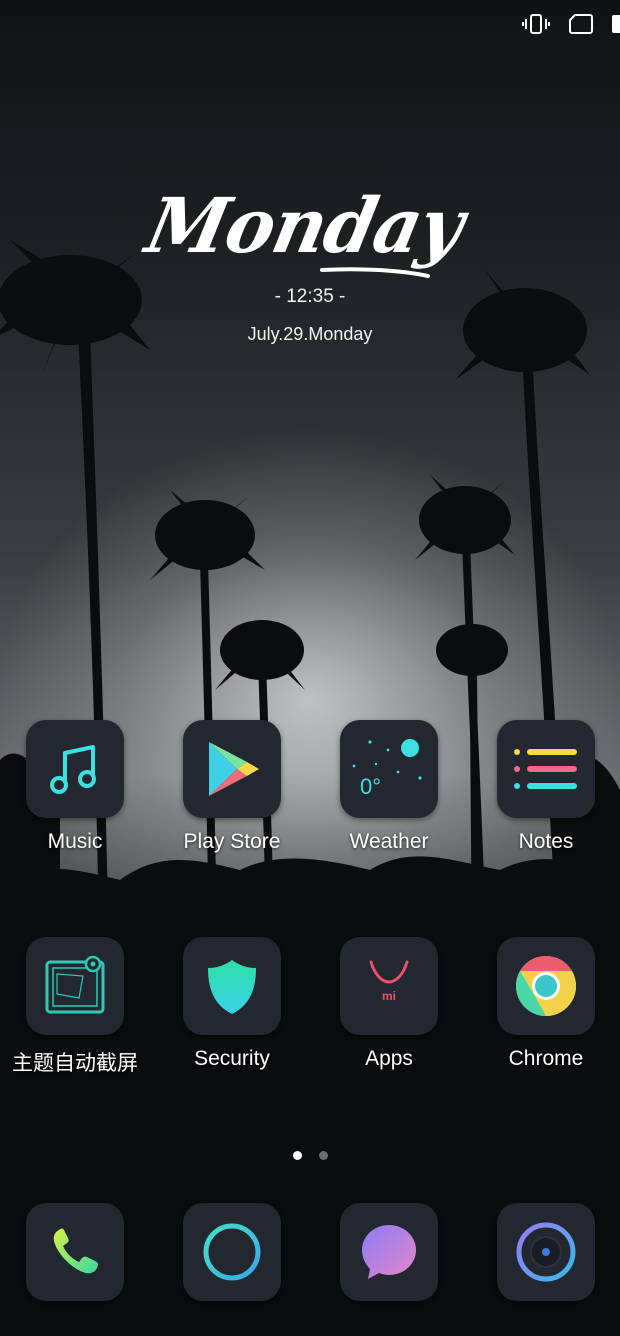 The width and height of the screenshot is (620, 1336). Describe the element at coordinates (375, 272) in the screenshot. I see `clock-underline-flourish` at that location.